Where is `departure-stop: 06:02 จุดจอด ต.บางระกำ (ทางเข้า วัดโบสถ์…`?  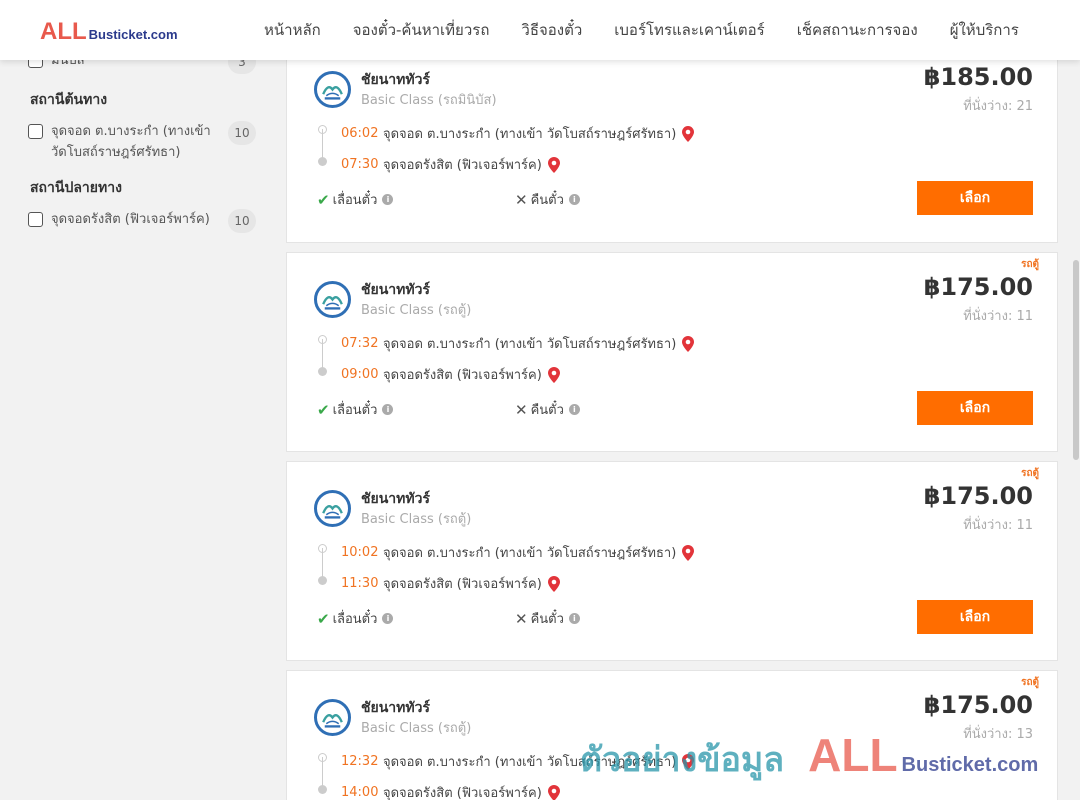
departure-stop: 06:02 จุดจอด ต.บางระกำ (ทางเข้า วัดโบสถ์… is located at coordinates (518, 133).